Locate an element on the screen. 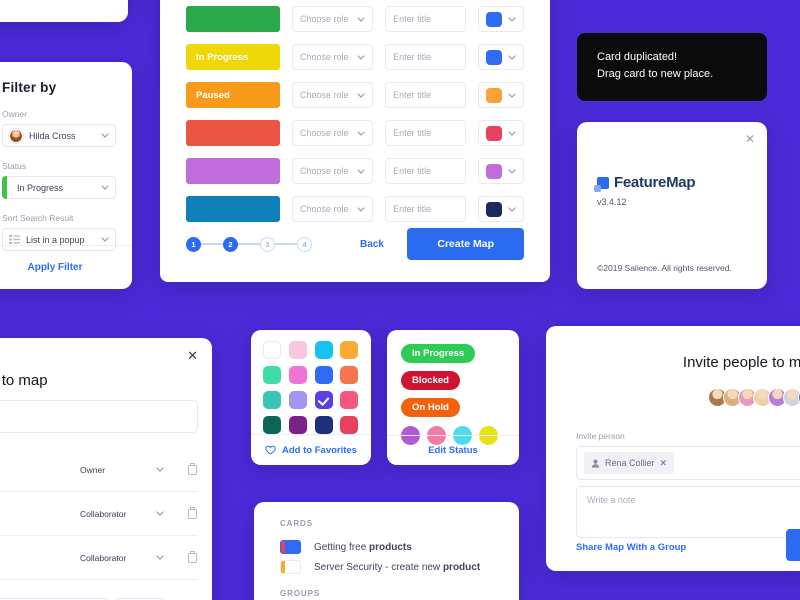 This screenshot has height=600, width=800. edit-status-label: Edit Status is located at coordinates (453, 450).